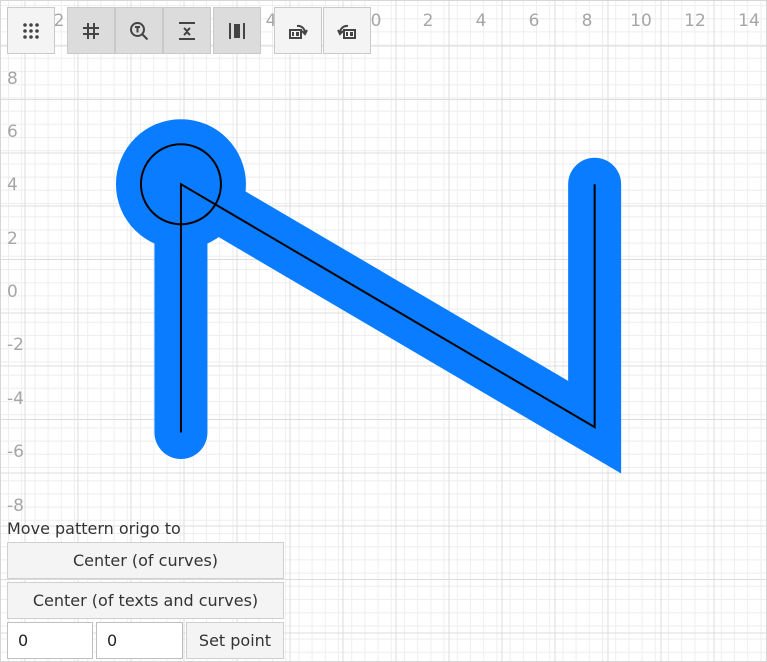  I want to click on origin-y-input, so click(139, 640).